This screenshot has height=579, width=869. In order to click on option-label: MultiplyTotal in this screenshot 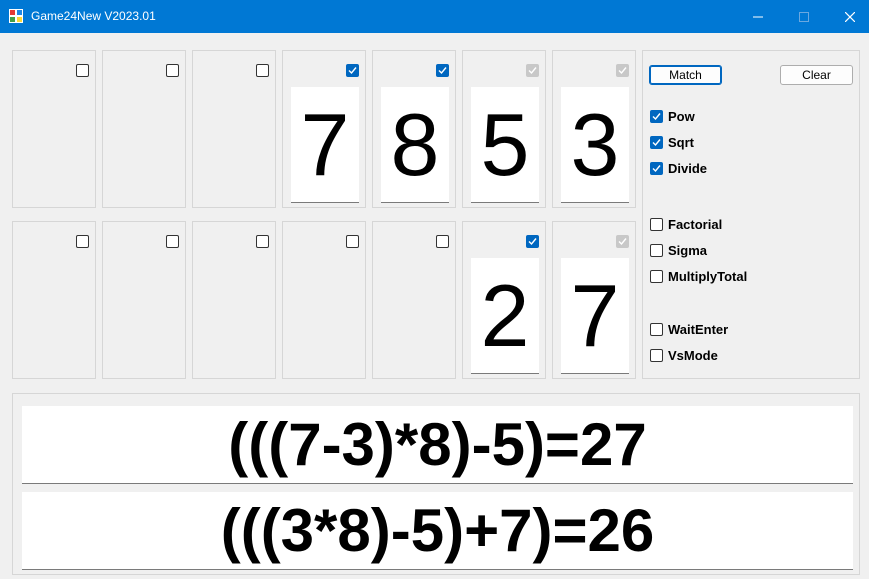, I will do `click(708, 276)`.